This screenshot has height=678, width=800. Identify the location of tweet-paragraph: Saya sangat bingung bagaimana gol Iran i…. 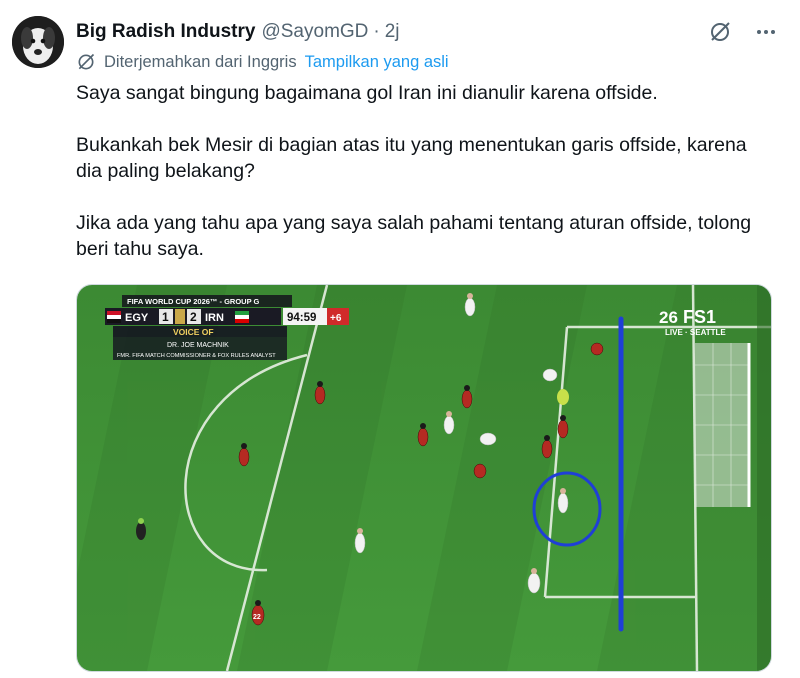
(367, 93).